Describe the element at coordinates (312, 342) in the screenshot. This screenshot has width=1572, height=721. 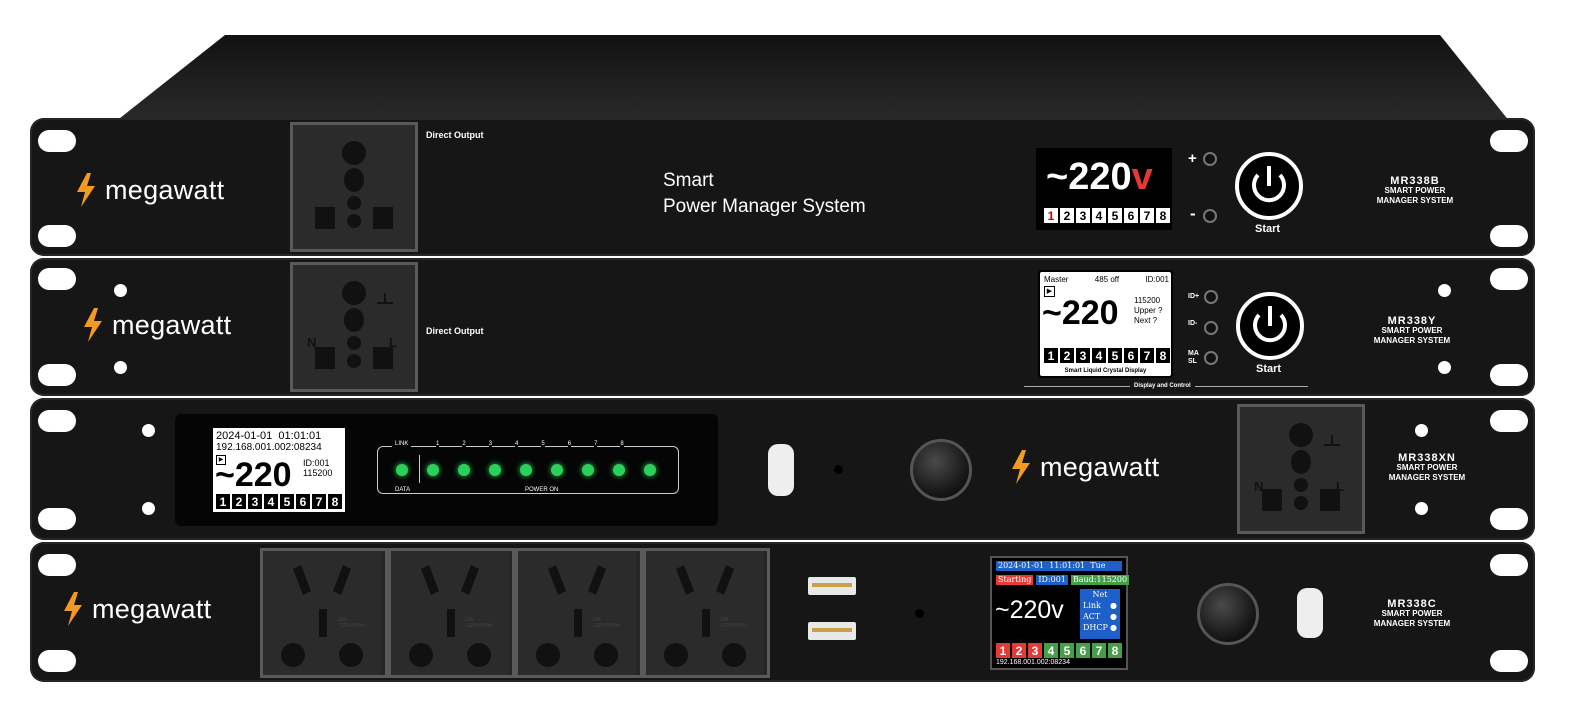
I see `socket-n-label: N` at that location.